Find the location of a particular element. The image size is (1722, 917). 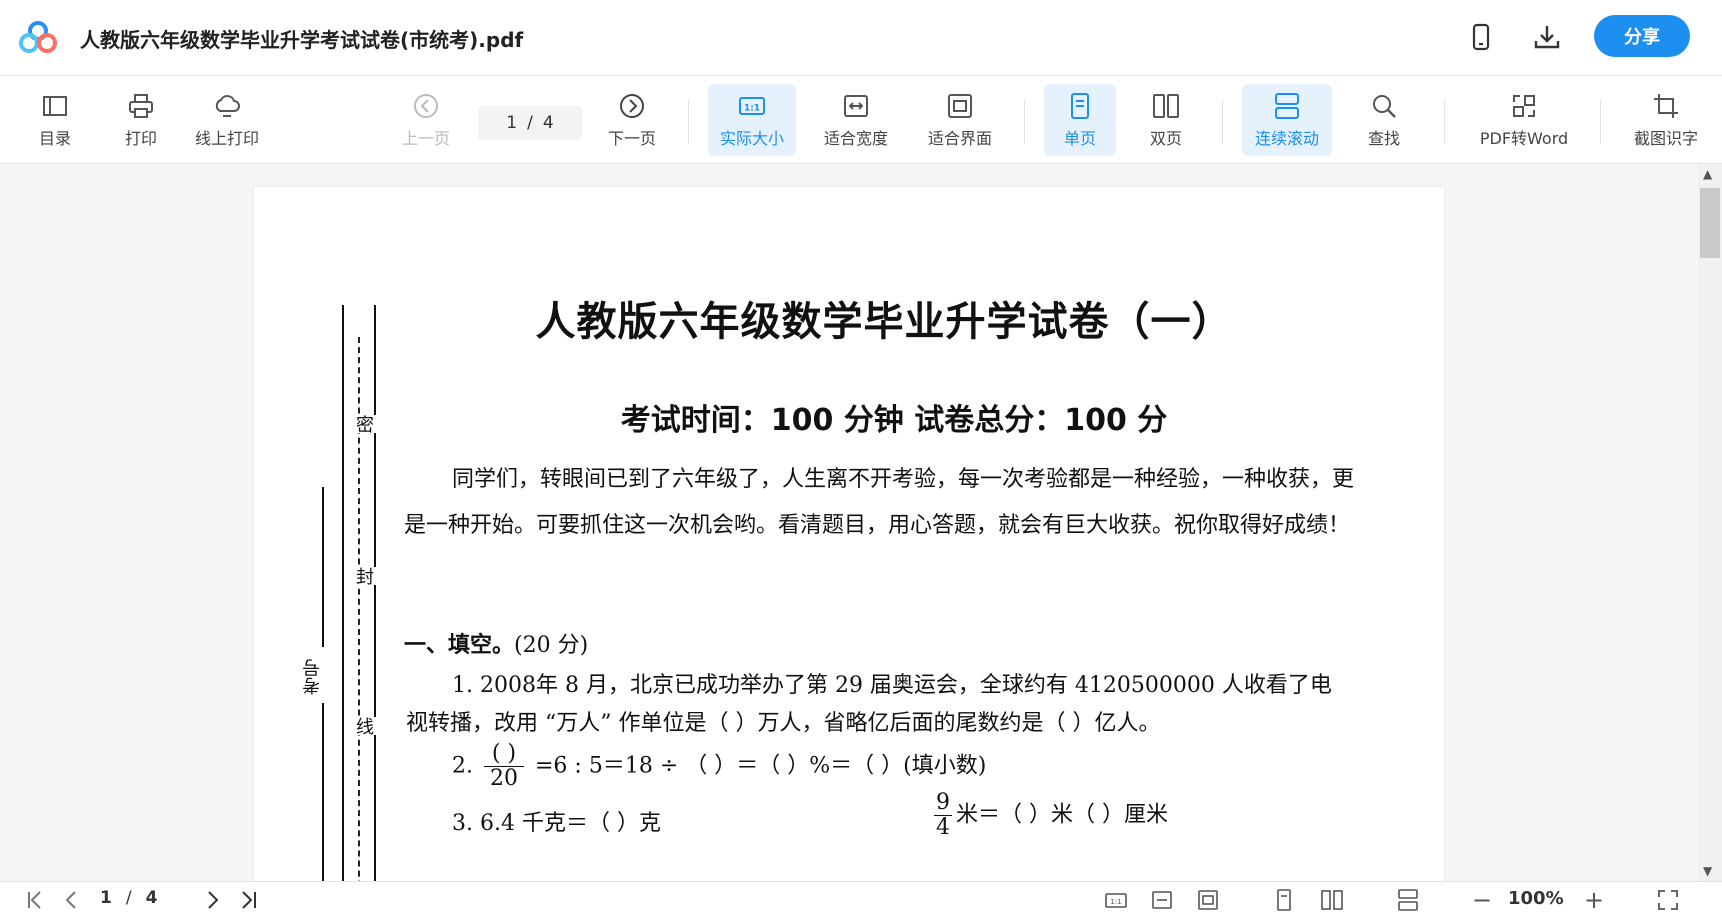

toc-label: 目录 is located at coordinates (54, 138).